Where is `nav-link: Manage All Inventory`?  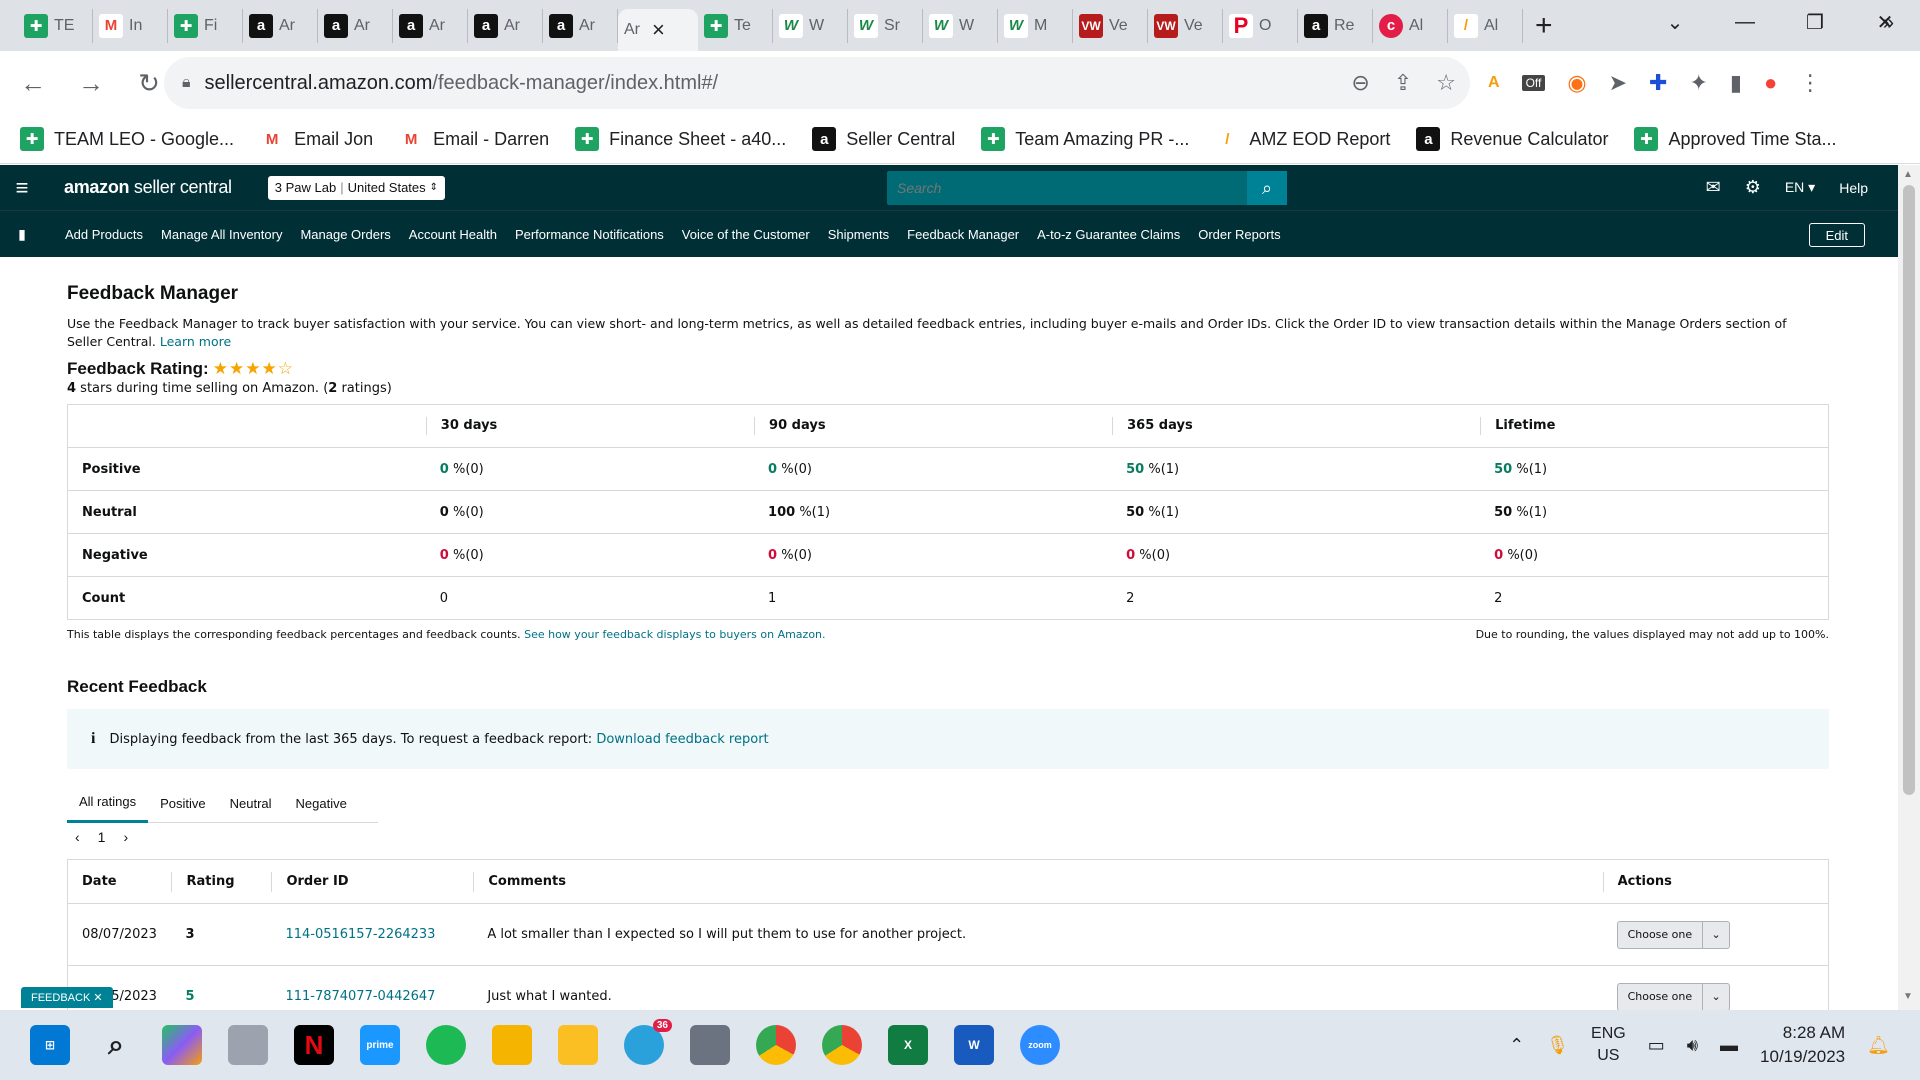
nav-link: Manage All Inventory is located at coordinates (221, 234).